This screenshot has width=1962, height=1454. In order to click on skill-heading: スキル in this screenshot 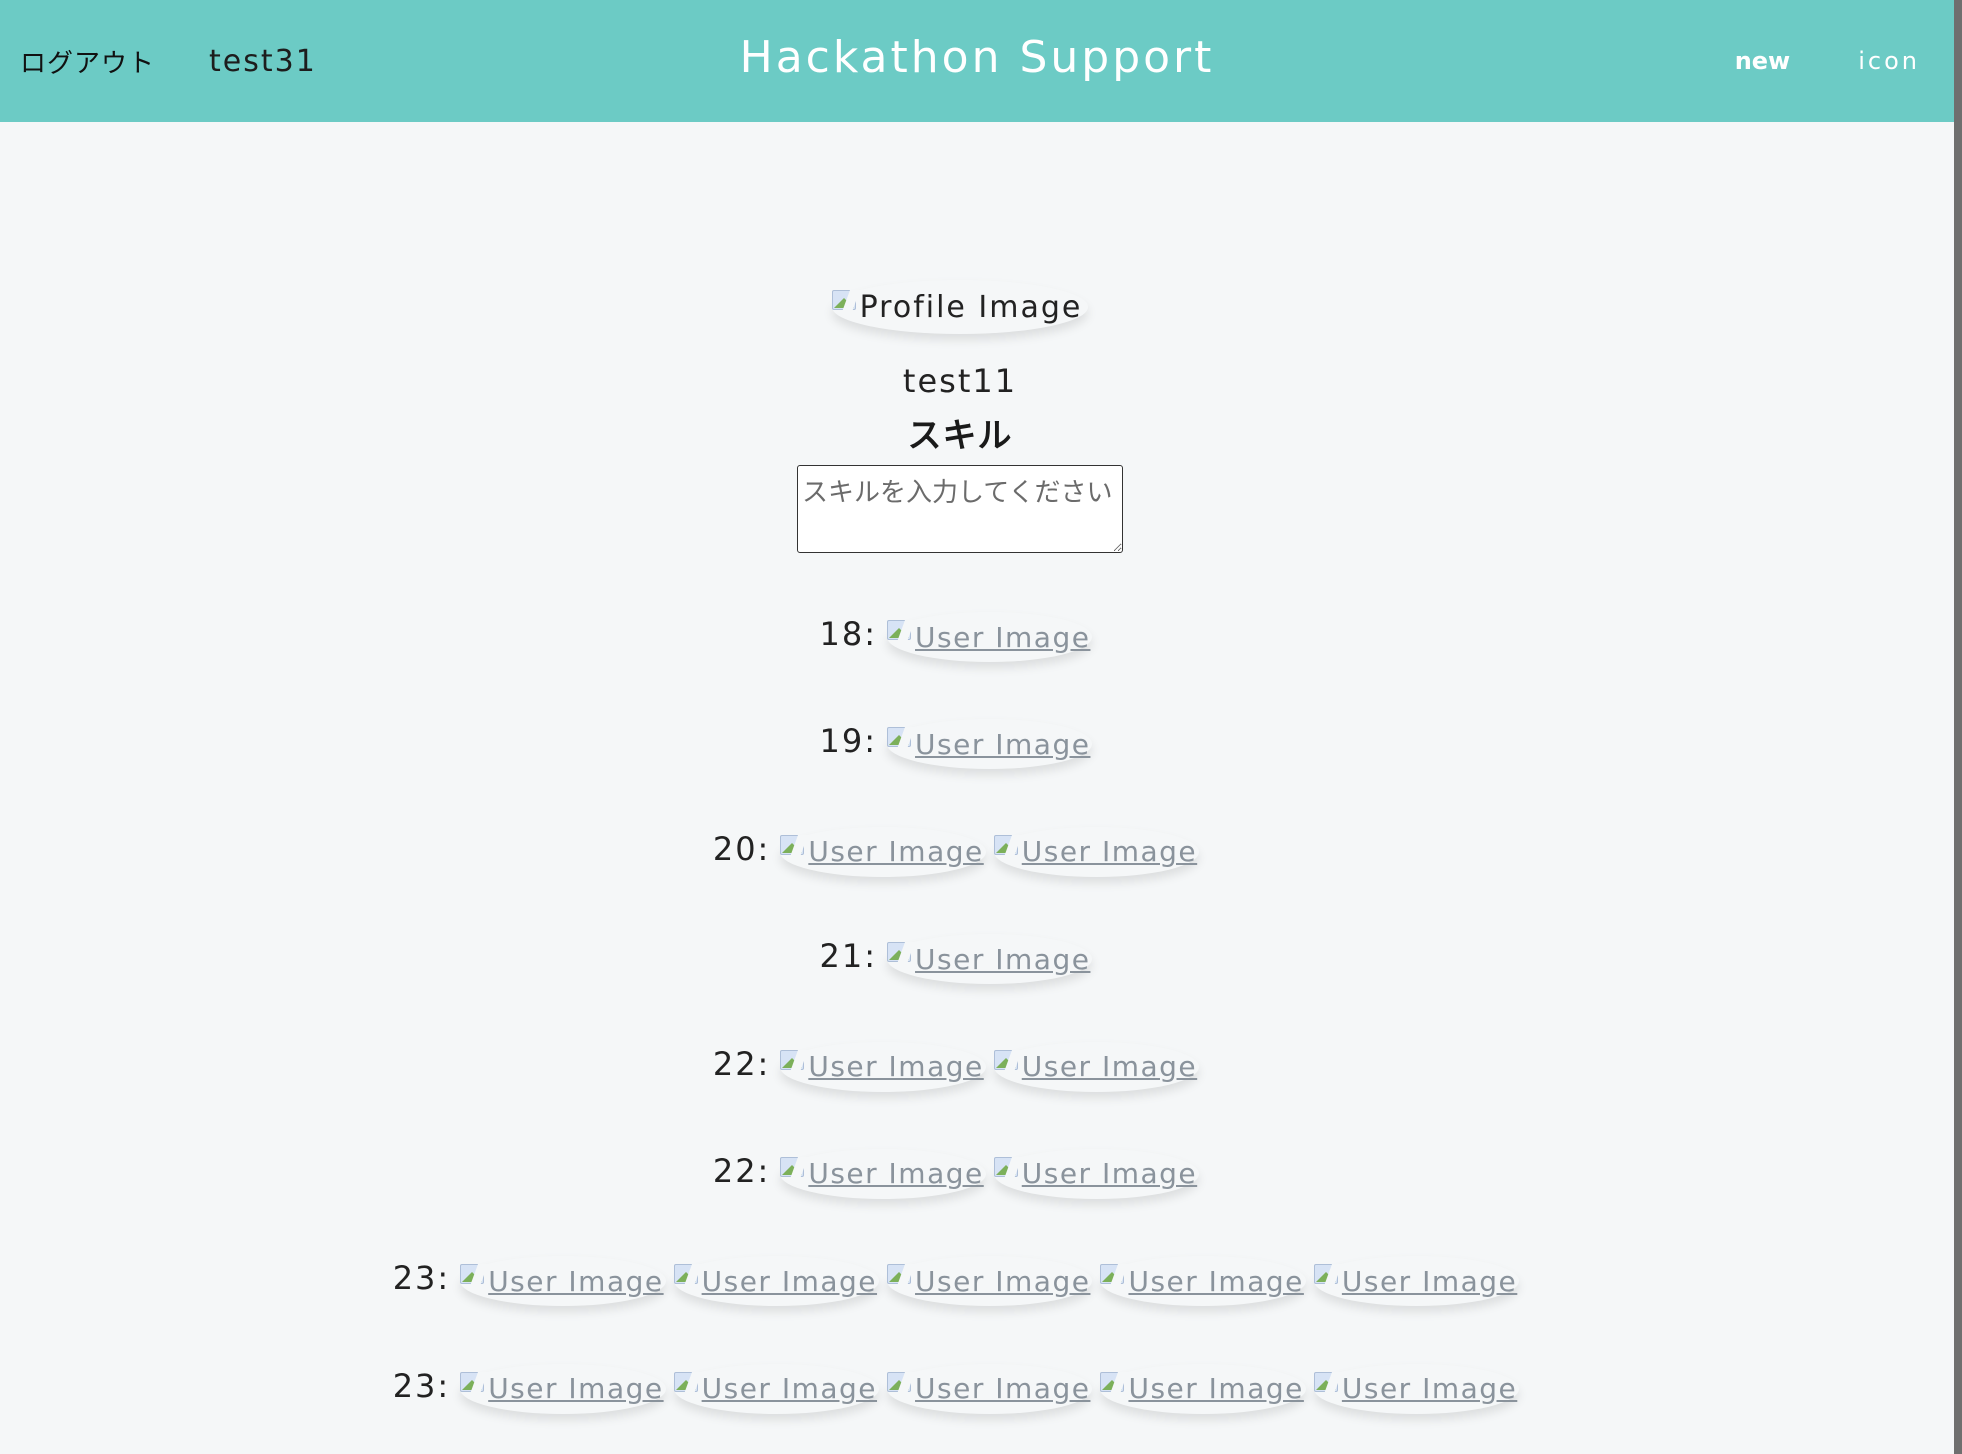, I will do `click(960, 436)`.